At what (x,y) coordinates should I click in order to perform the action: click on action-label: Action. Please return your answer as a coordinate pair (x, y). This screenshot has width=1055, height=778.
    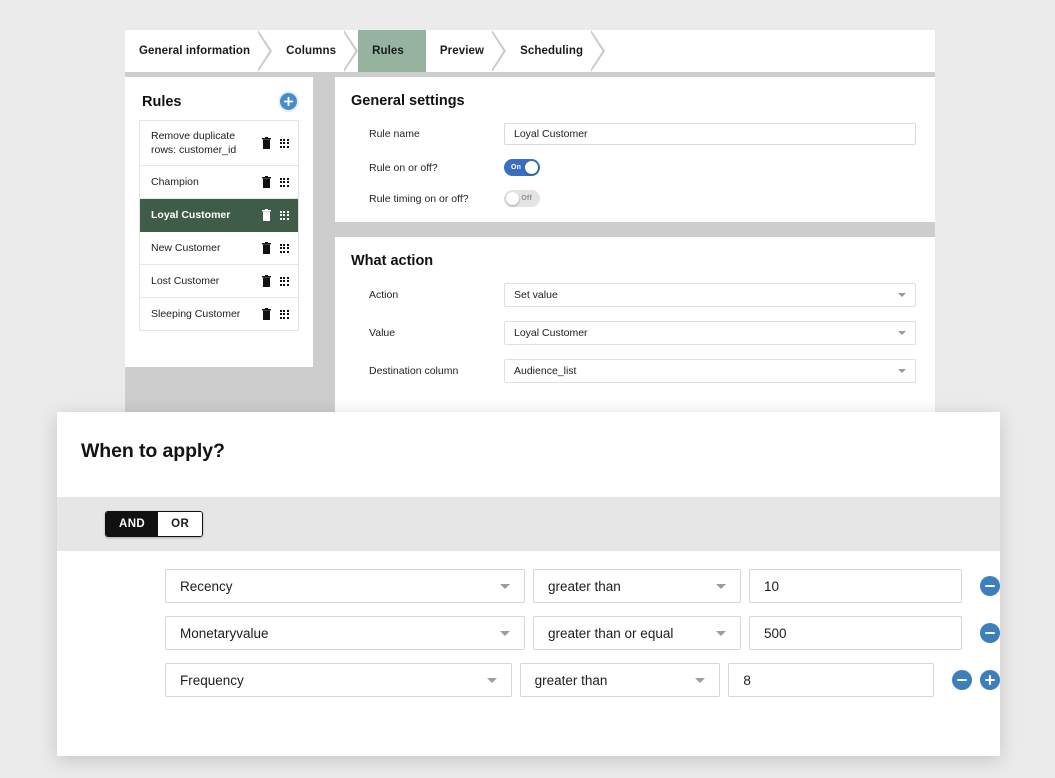
    Looking at the image, I should click on (384, 295).